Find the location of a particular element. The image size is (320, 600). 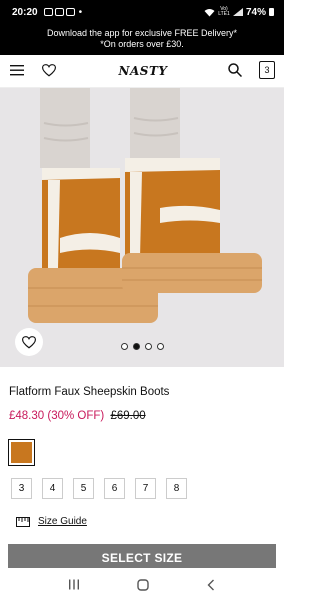

wifi-icon is located at coordinates (209, 12).